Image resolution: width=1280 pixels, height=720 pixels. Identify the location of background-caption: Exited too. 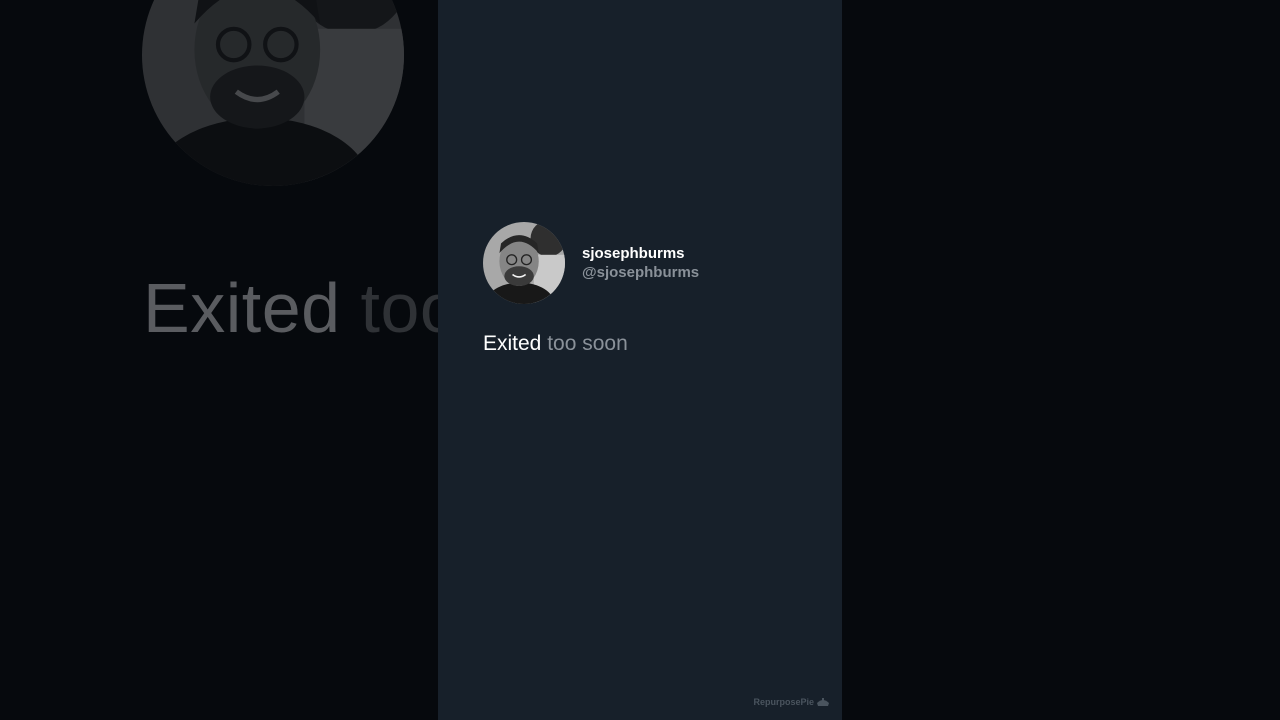
(301, 308).